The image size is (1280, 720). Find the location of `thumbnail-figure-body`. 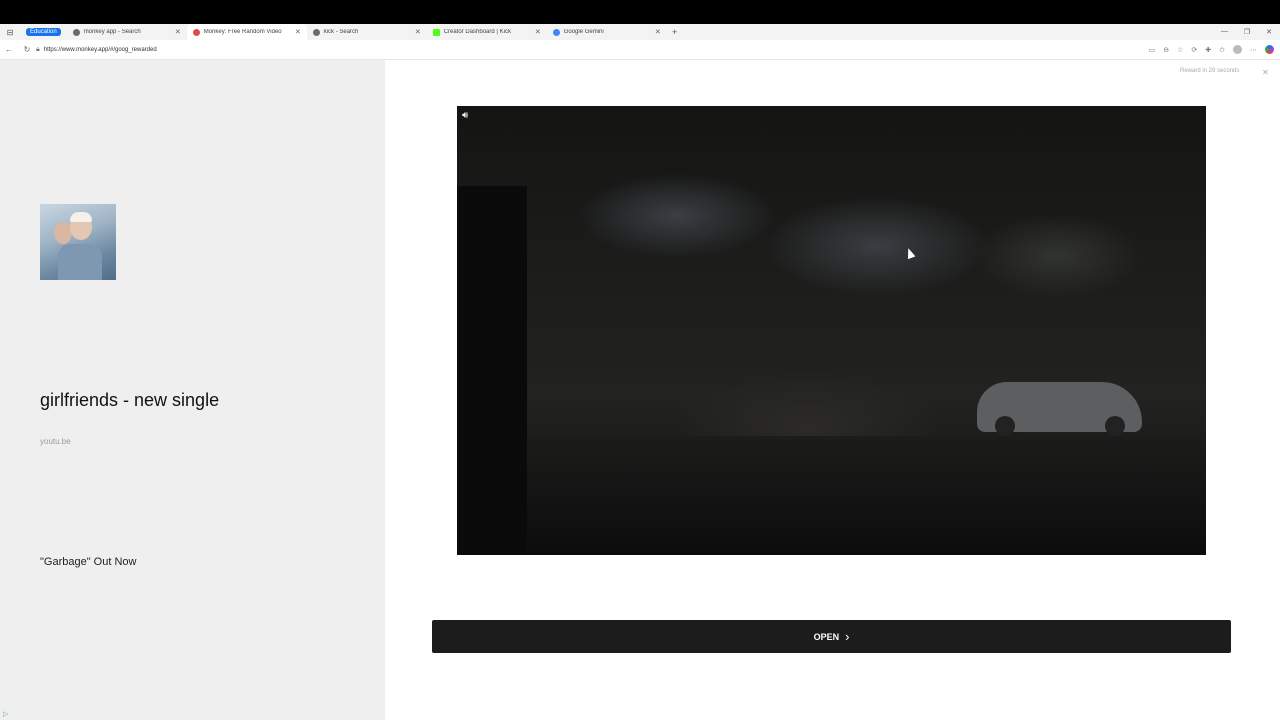

thumbnail-figure-body is located at coordinates (80, 262).